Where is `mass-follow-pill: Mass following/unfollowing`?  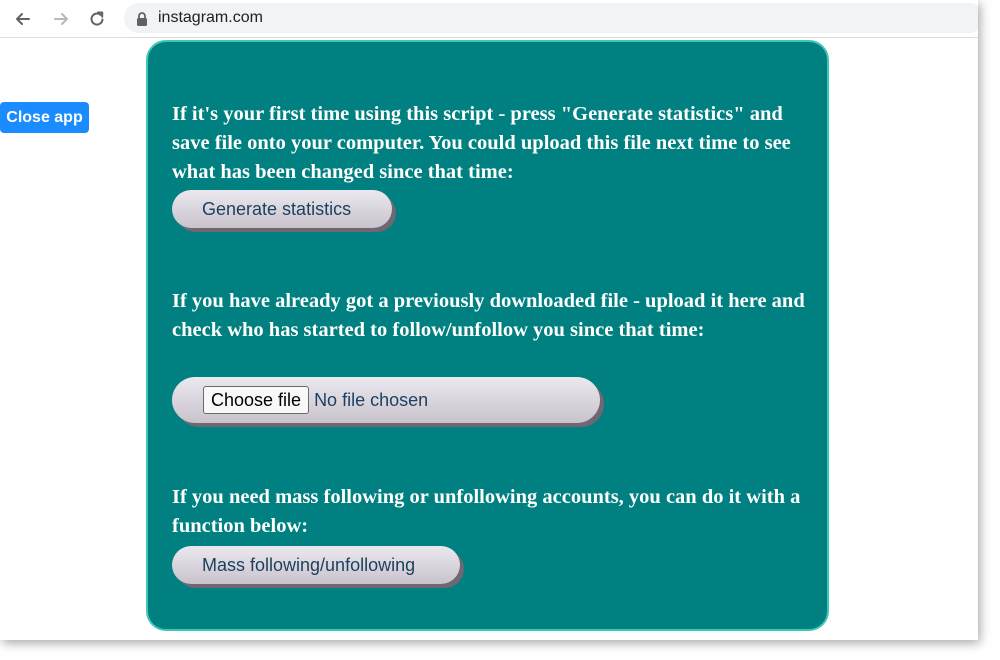
mass-follow-pill: Mass following/unfollowing is located at coordinates (316, 565).